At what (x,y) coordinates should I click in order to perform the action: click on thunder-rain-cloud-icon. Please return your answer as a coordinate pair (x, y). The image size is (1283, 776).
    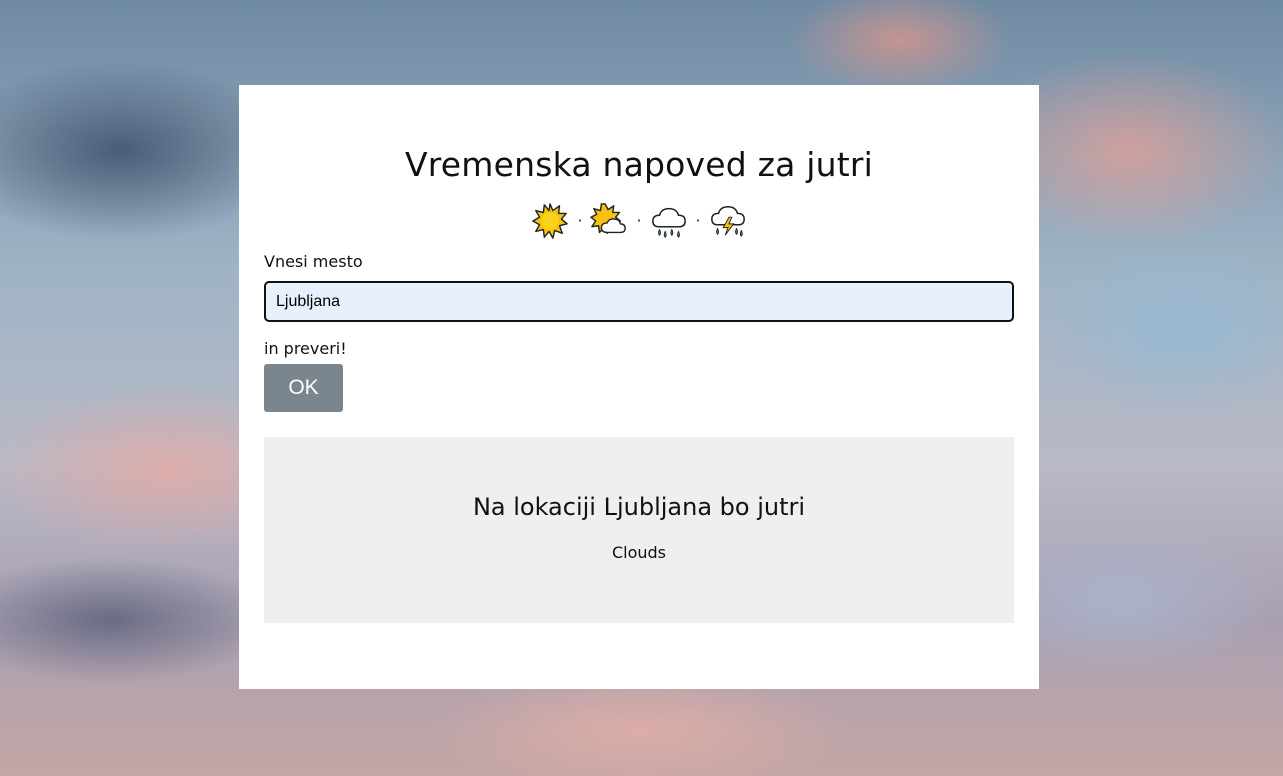
    Looking at the image, I should click on (727, 221).